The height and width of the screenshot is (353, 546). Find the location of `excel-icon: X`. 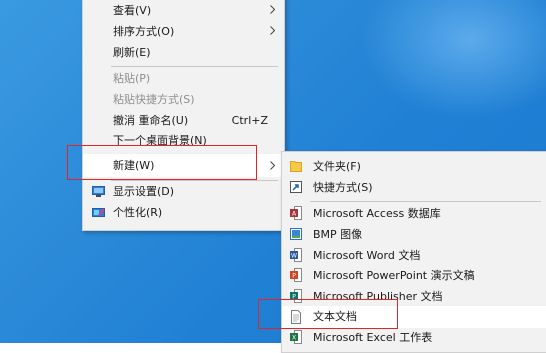

excel-icon: X is located at coordinates (296, 337).